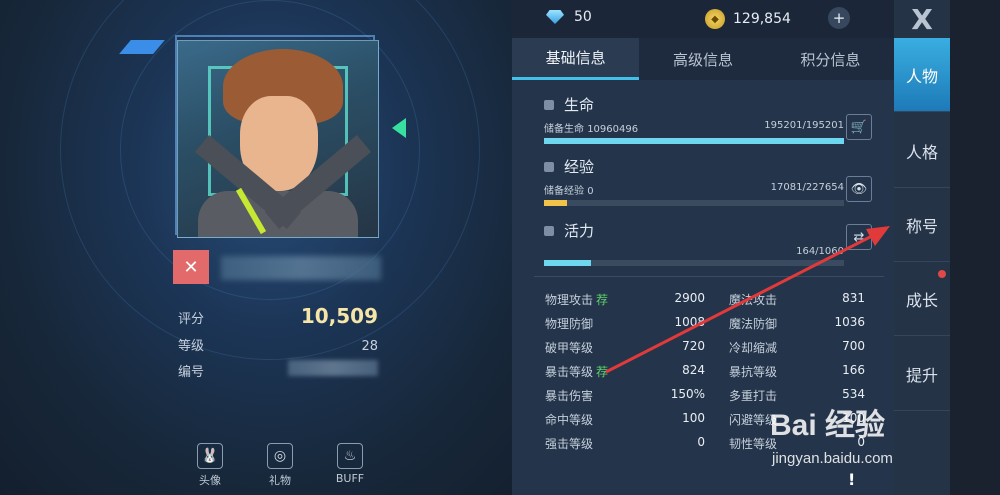 The image size is (1000, 495). I want to click on side-nav: X 人物 人格 称号 成长 提升, so click(922, 247).